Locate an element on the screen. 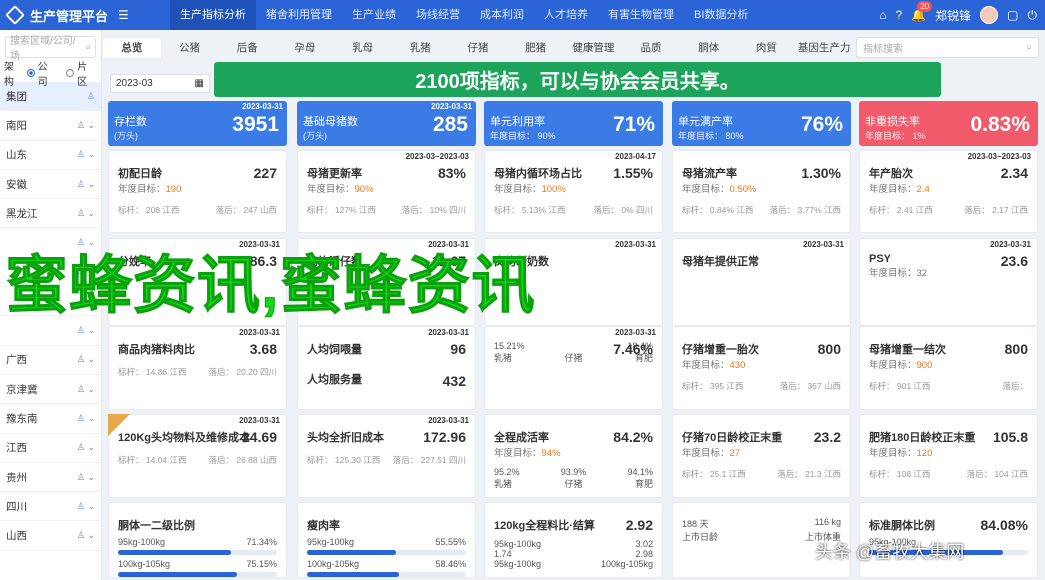 This screenshot has height=580, width=1045. sub-label: 乳猪 is located at coordinates (503, 358).